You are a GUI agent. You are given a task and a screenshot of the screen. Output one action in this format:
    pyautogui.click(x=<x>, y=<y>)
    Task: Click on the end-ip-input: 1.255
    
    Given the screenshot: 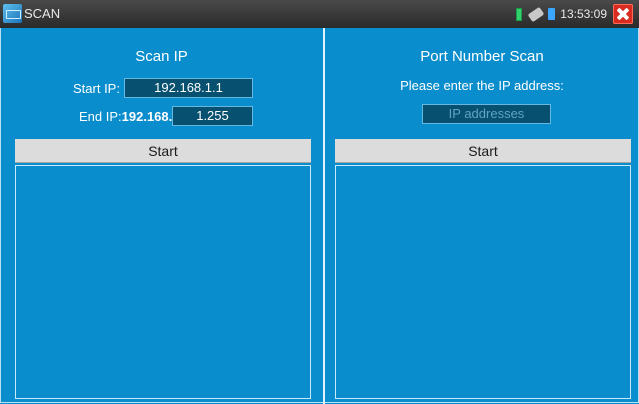 What is the action you would take?
    pyautogui.click(x=212, y=116)
    